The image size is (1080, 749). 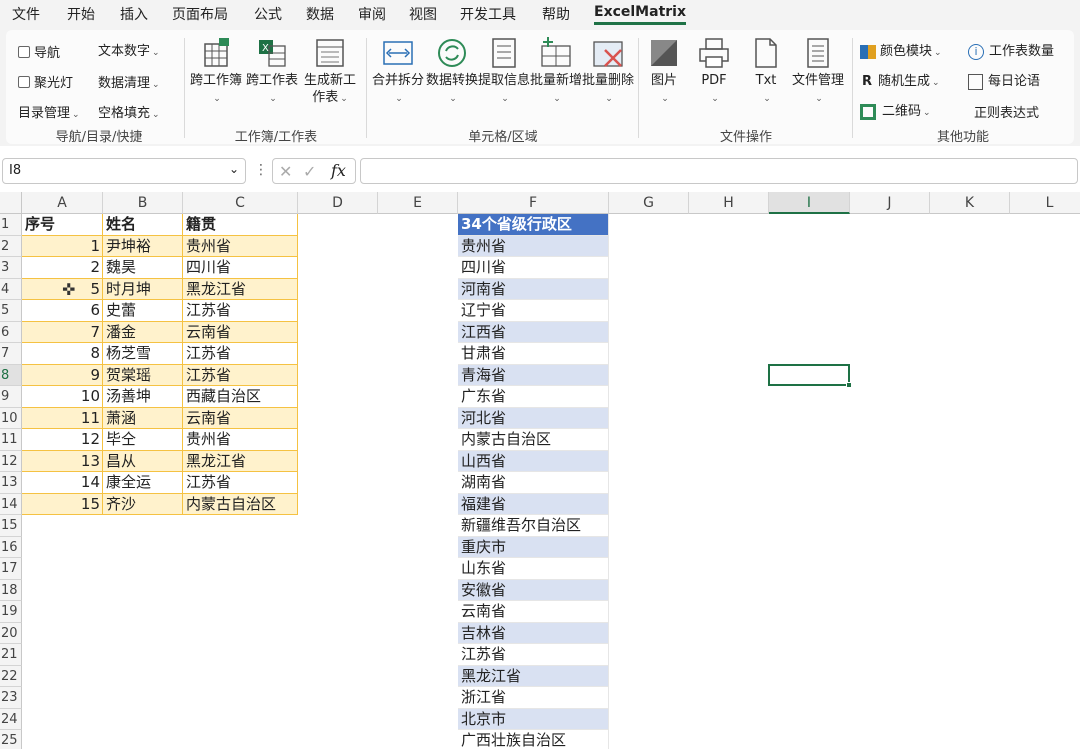 I want to click on province-cell: 河北省, so click(x=533, y=418).